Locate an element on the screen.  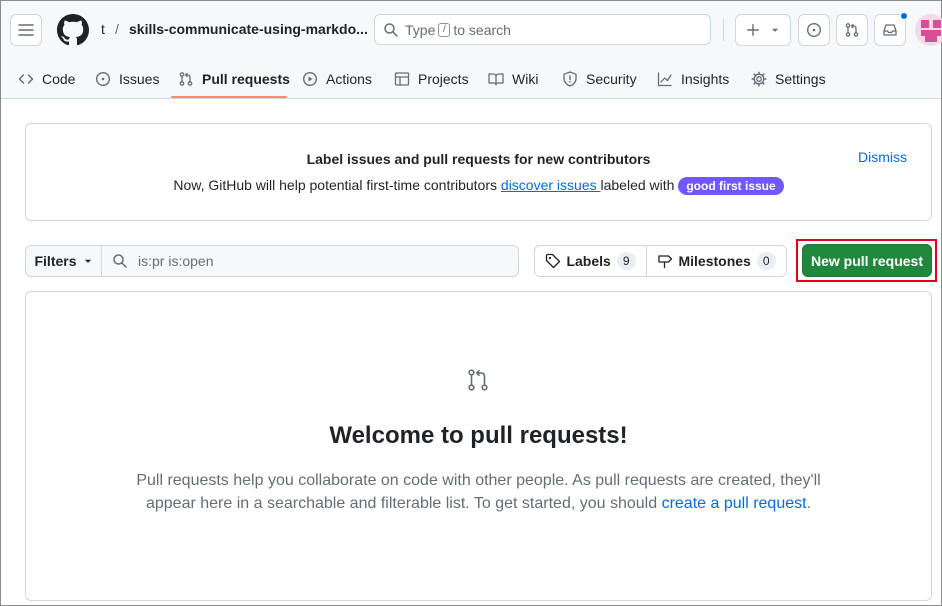
search-shortcut-key: / is located at coordinates (444, 29).